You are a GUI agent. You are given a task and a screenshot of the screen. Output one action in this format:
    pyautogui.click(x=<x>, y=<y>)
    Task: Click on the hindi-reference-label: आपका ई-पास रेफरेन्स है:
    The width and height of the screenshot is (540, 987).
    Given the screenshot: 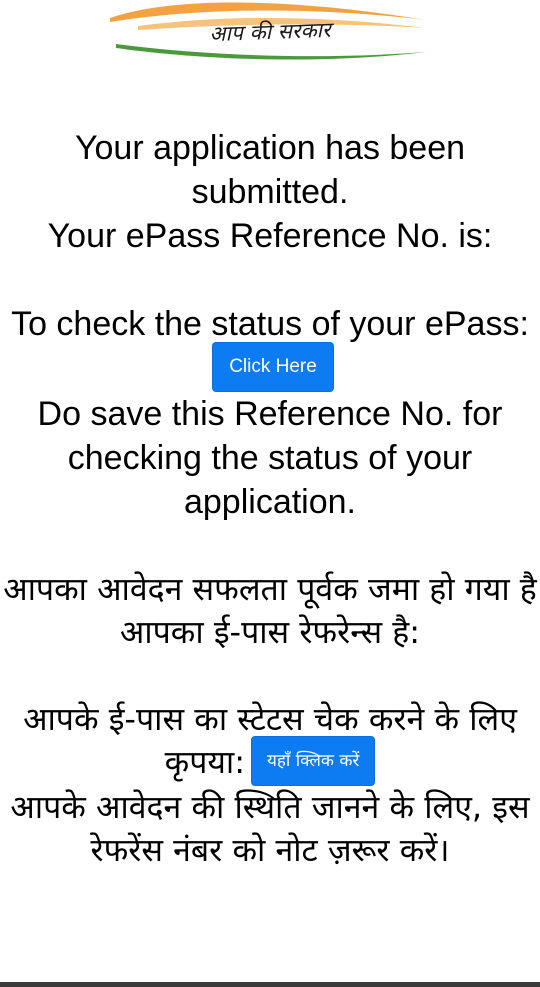 What is the action you would take?
    pyautogui.click(x=270, y=632)
    